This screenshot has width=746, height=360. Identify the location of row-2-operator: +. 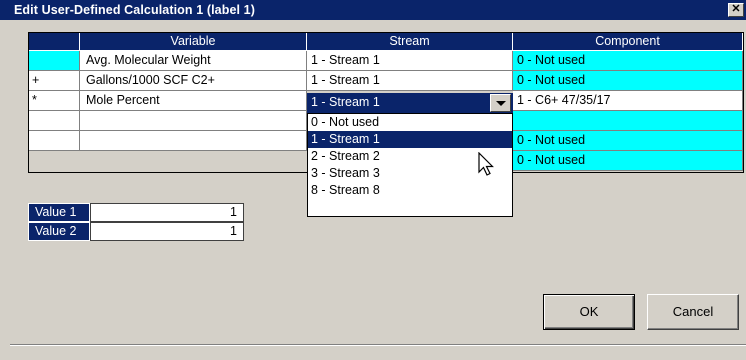
(54, 81).